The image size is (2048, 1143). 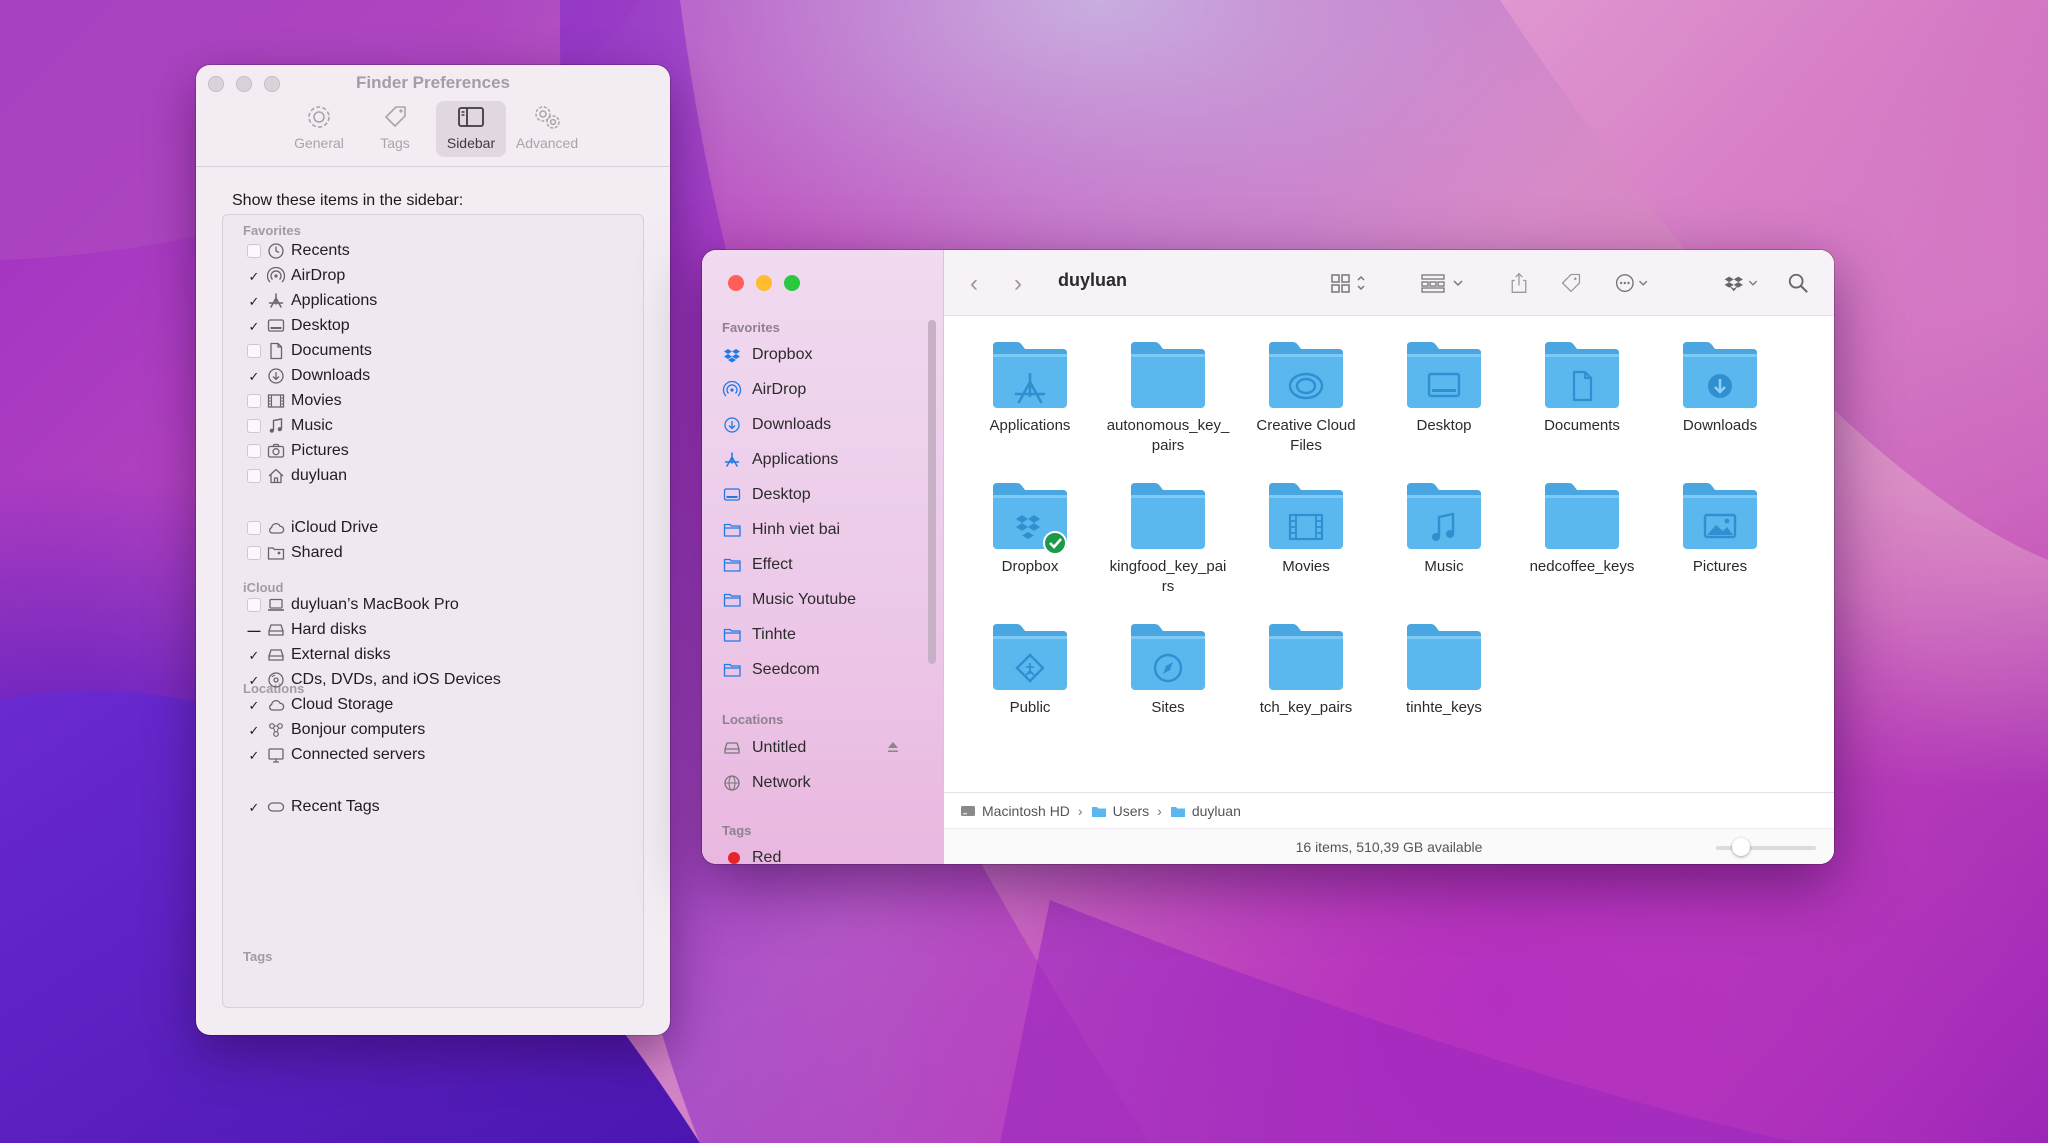 What do you see at coordinates (1766, 847) in the screenshot?
I see `icon-size-slider` at bounding box center [1766, 847].